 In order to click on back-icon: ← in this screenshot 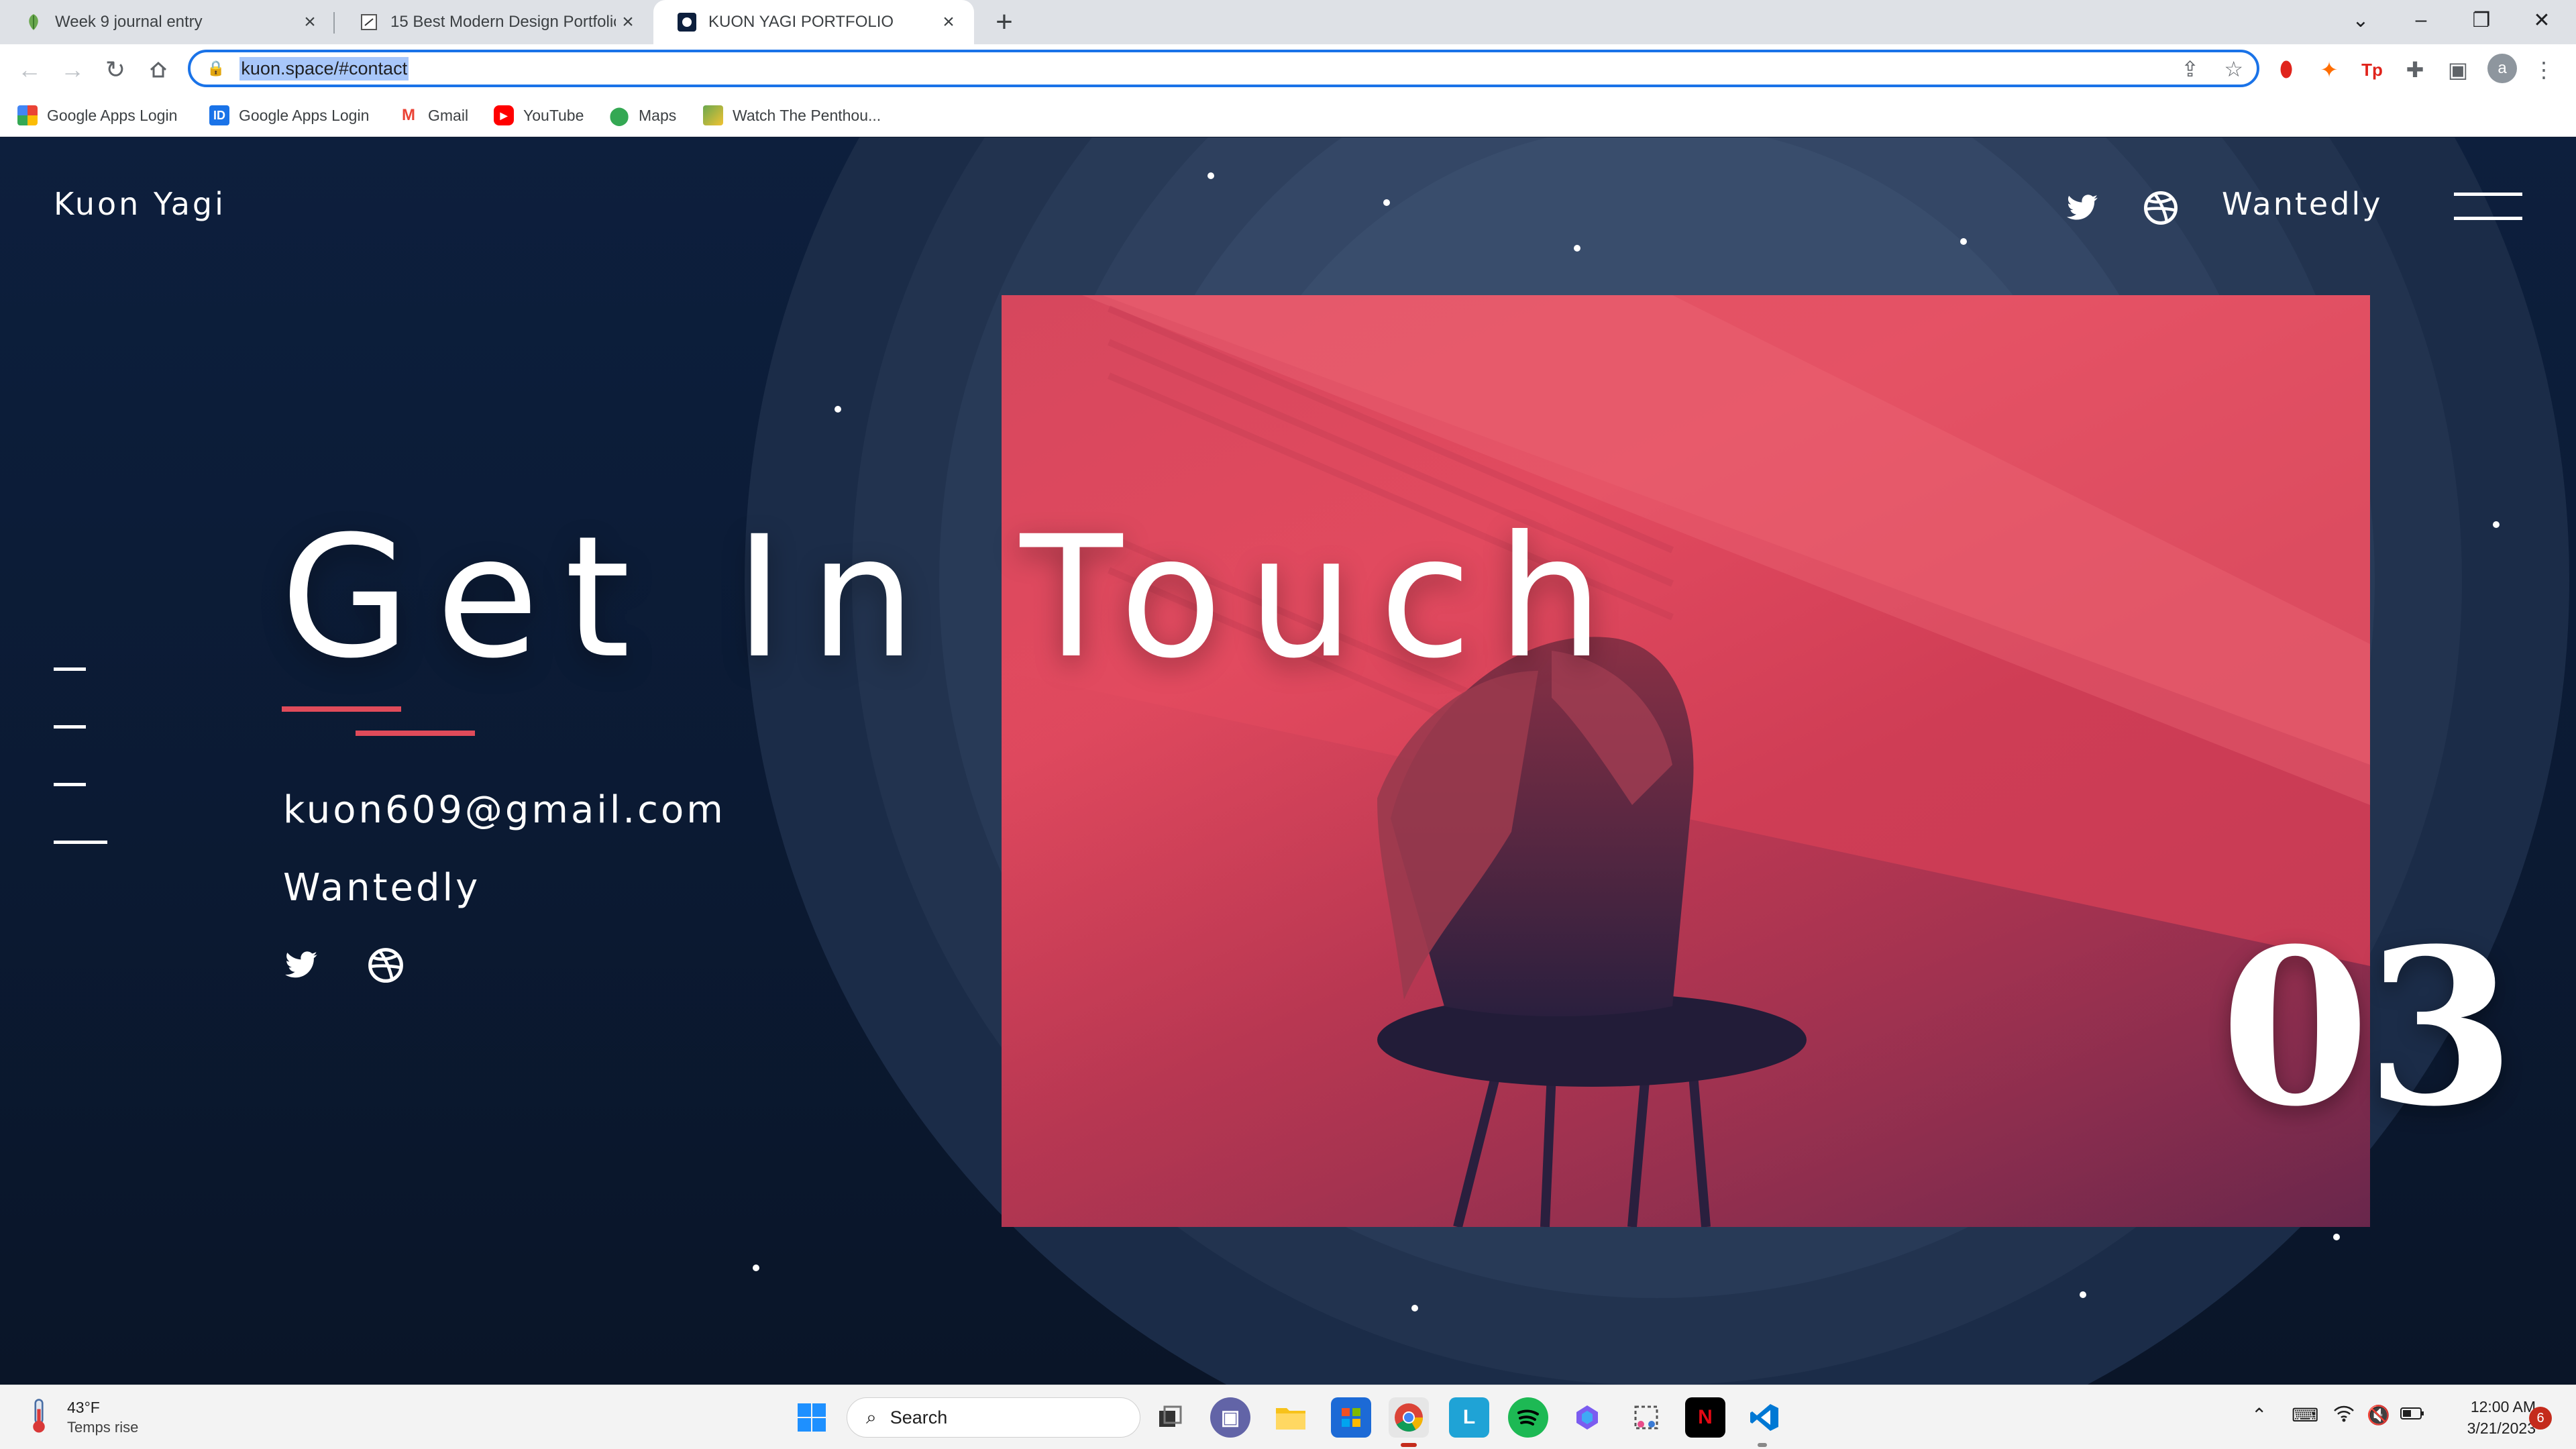, I will do `click(29, 70)`.